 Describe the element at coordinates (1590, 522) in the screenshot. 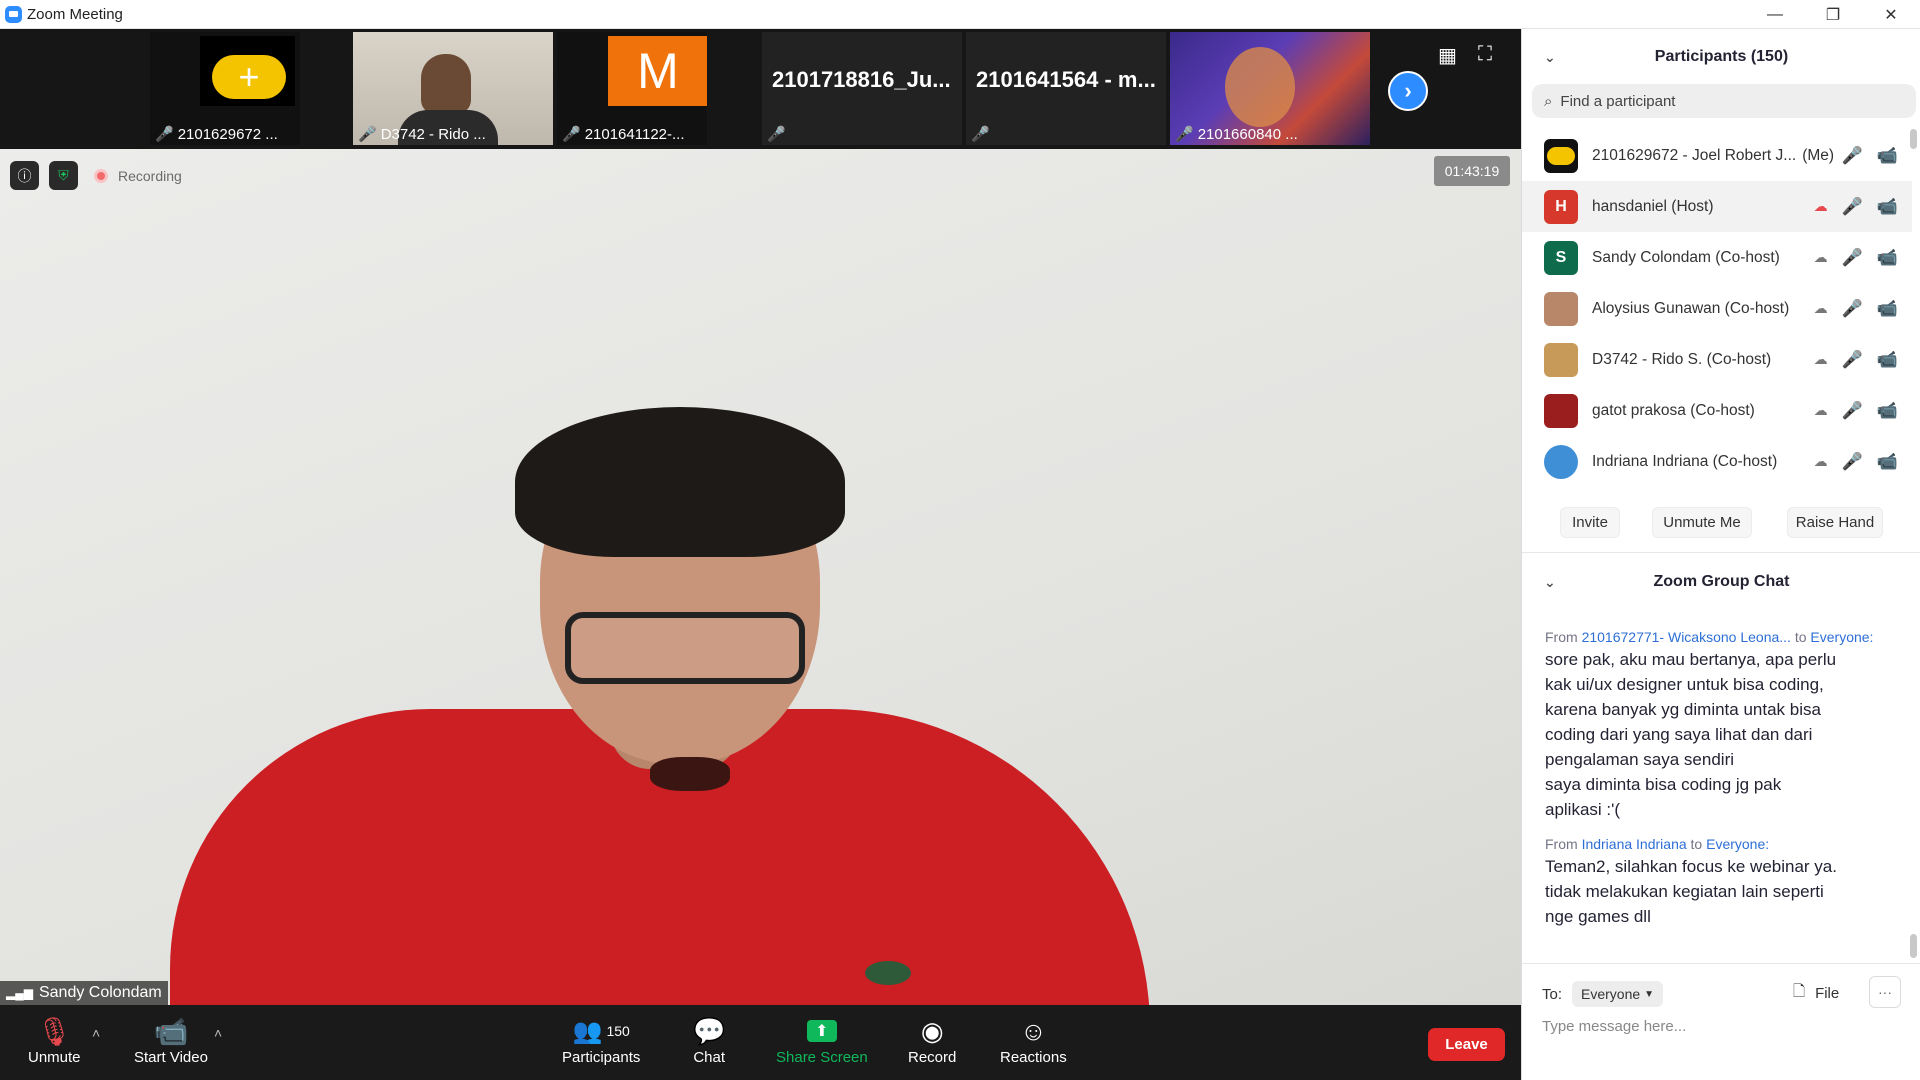

I see `invite-button: Invite` at that location.